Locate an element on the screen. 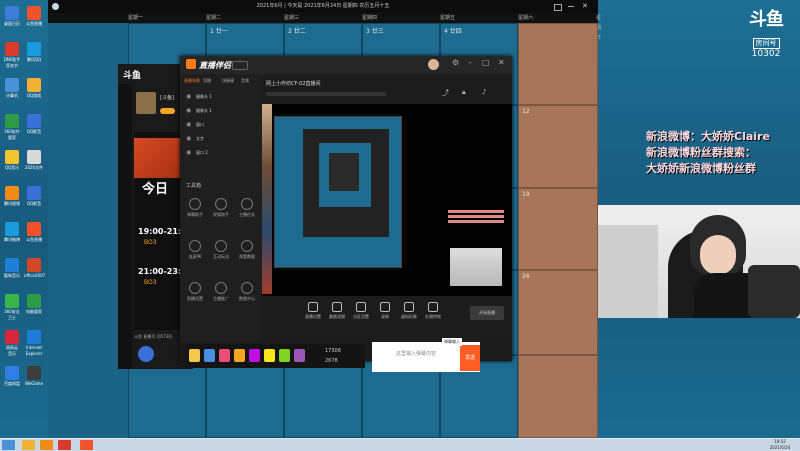 The height and width of the screenshot is (451, 800). start-live-button: 开始直播 is located at coordinates (487, 313).